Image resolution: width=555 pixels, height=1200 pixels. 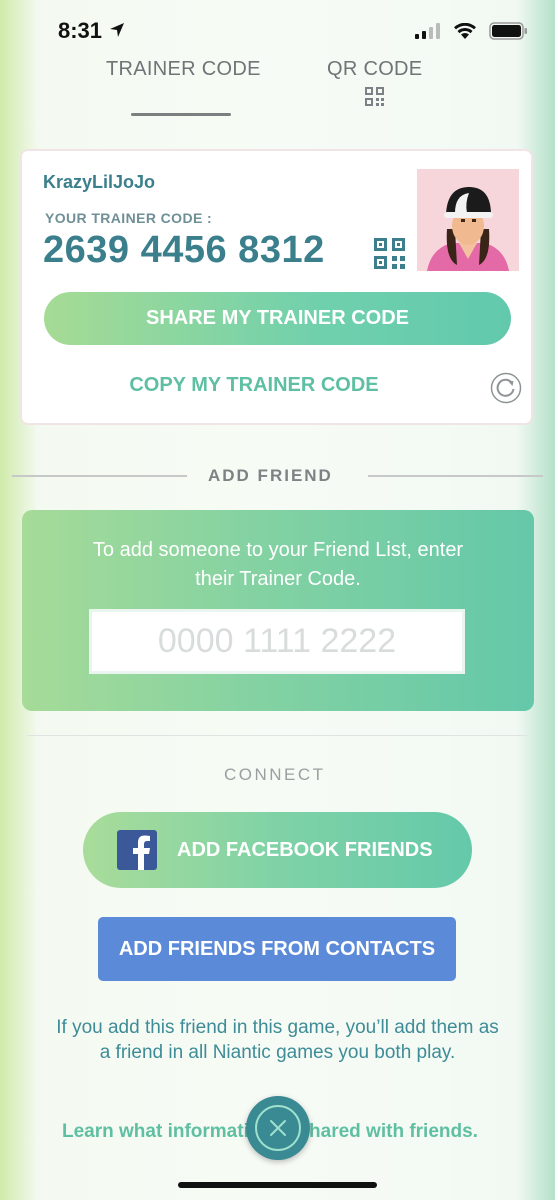 What do you see at coordinates (270, 475) in the screenshot?
I see `add-friend-title: ADD FRIEND` at bounding box center [270, 475].